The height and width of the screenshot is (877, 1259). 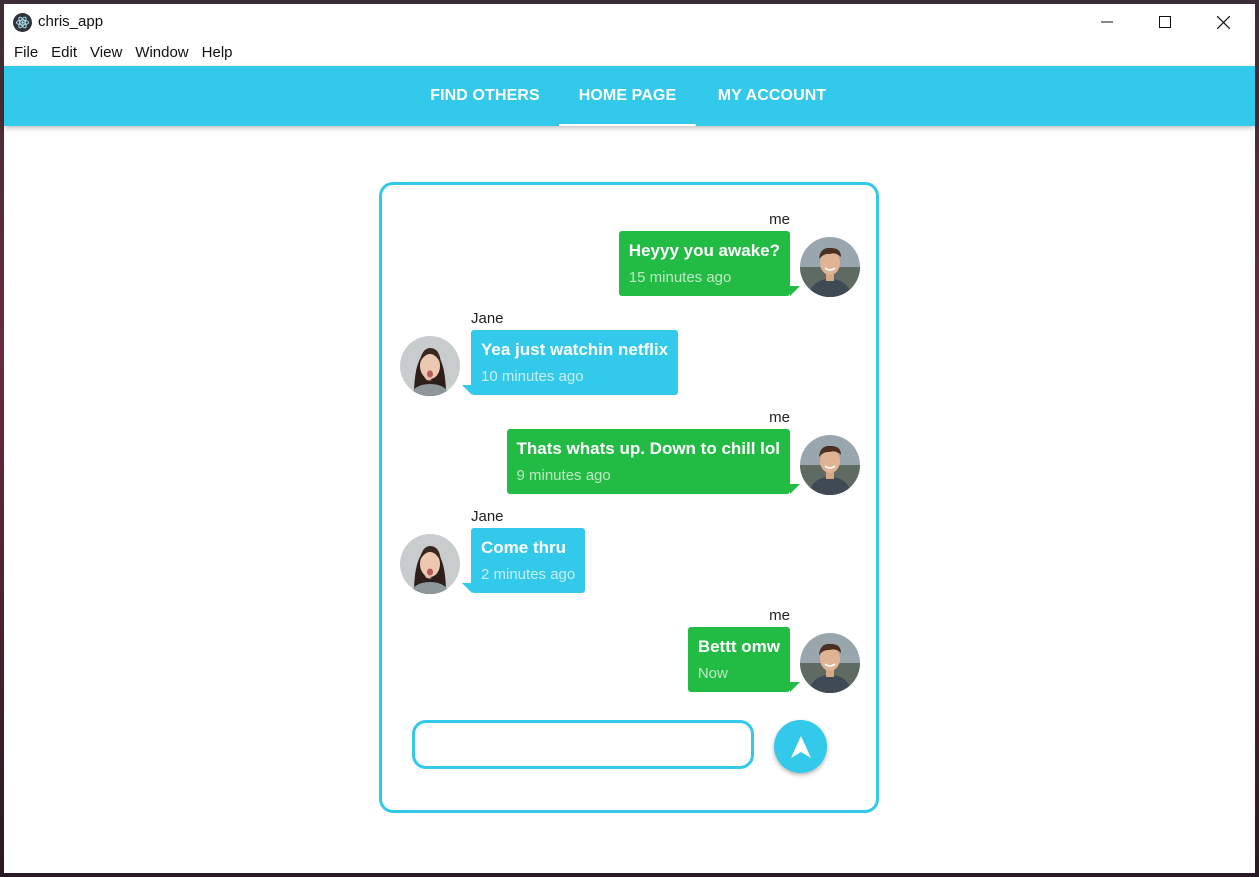 I want to click on maximize-icon, so click(x=1165, y=22).